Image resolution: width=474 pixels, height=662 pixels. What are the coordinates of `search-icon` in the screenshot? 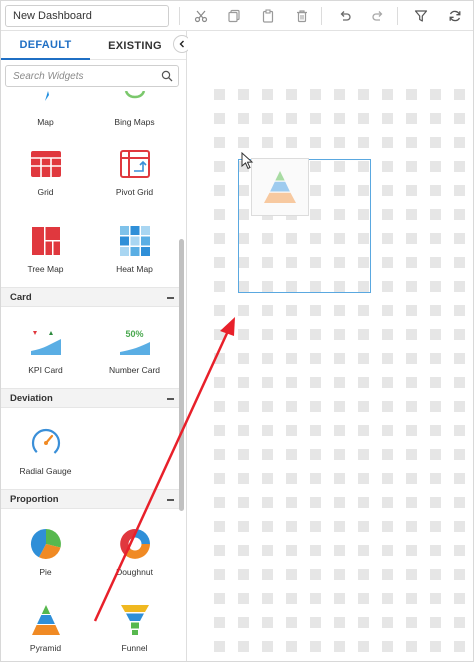 It's located at (167, 76).